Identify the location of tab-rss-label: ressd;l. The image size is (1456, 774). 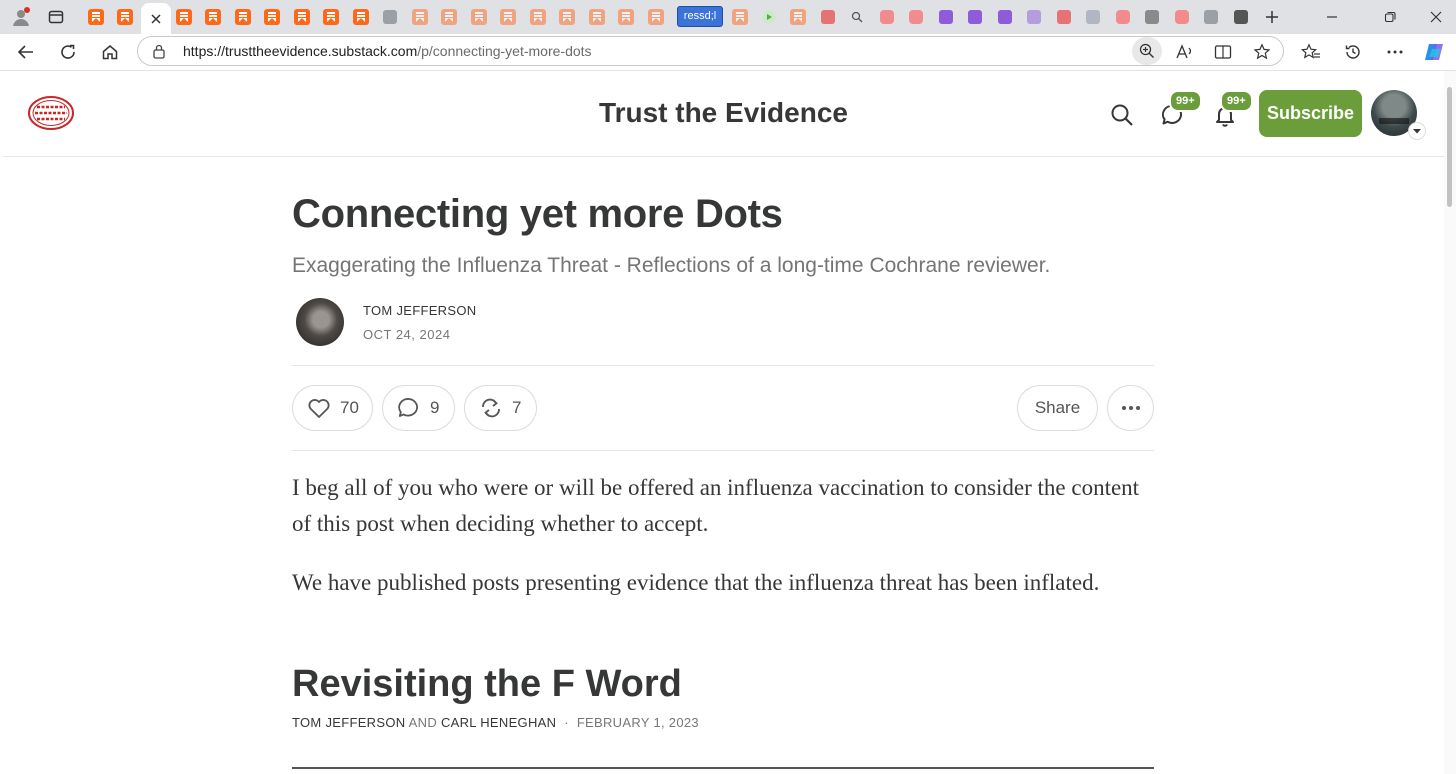
(700, 16).